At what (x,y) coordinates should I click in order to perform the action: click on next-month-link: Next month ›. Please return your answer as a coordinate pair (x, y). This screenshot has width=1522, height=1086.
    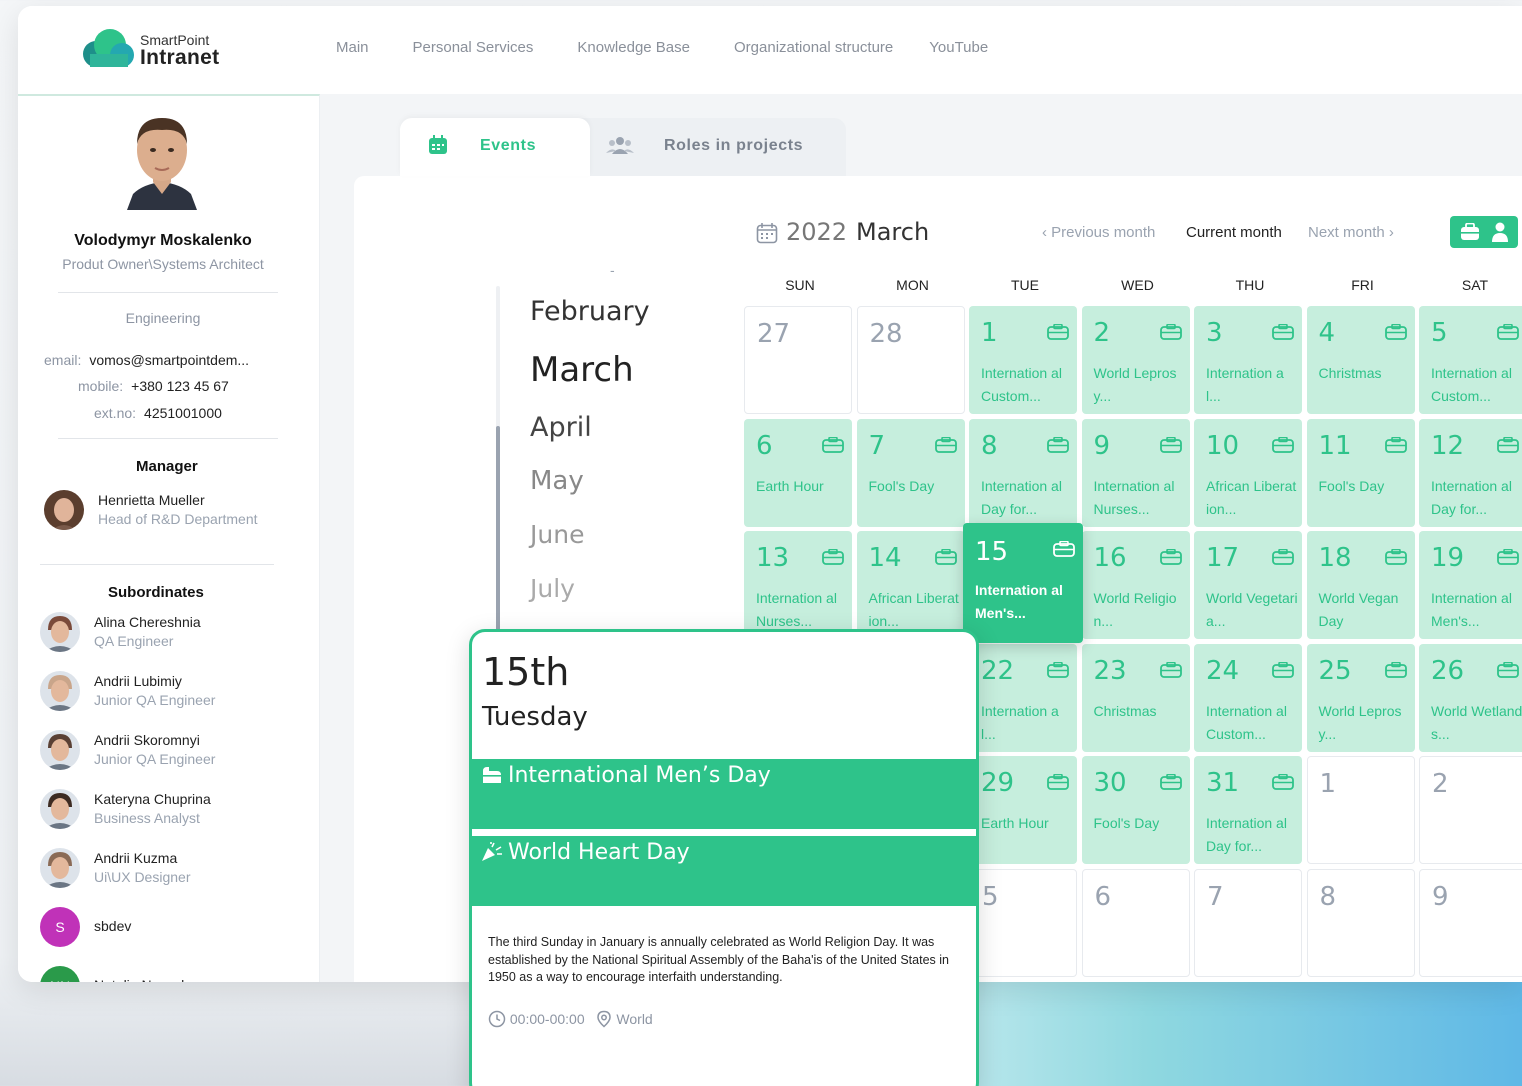
    Looking at the image, I should click on (1351, 232).